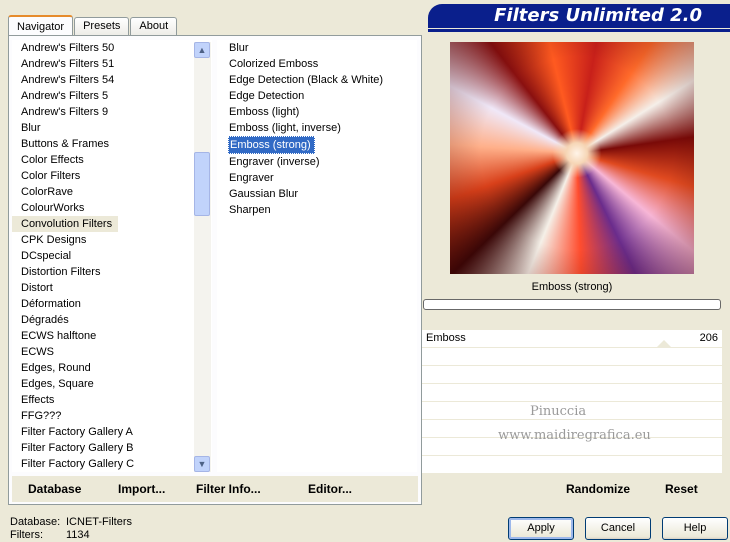  What do you see at coordinates (112, 416) in the screenshot?
I see `category-item: FFG???` at bounding box center [112, 416].